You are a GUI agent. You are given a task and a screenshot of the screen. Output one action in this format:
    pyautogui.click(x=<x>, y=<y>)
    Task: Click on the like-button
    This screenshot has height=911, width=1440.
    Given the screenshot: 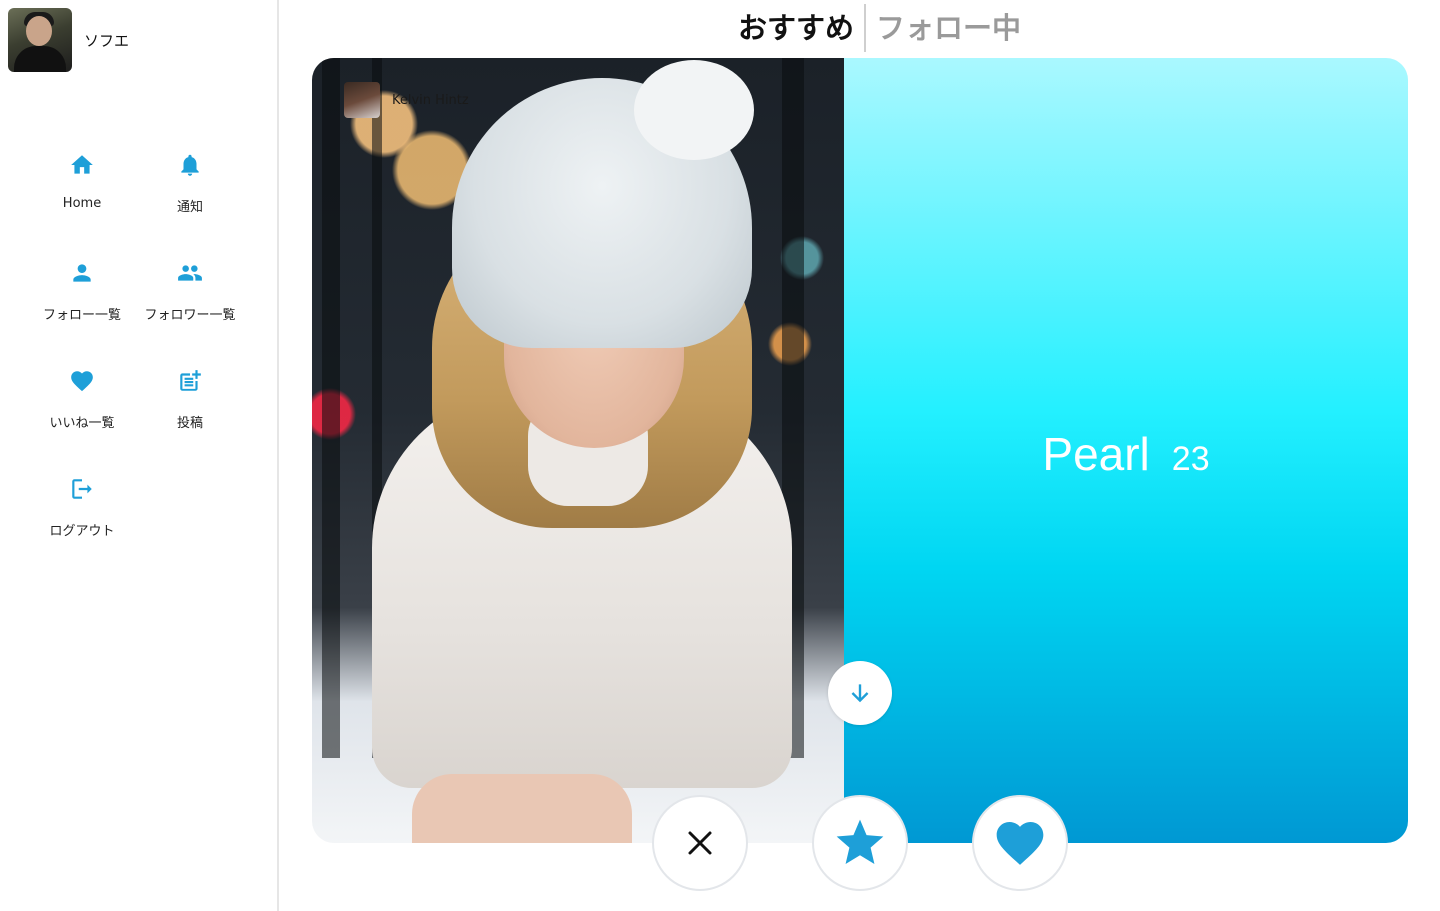 What is the action you would take?
    pyautogui.click(x=1020, y=843)
    